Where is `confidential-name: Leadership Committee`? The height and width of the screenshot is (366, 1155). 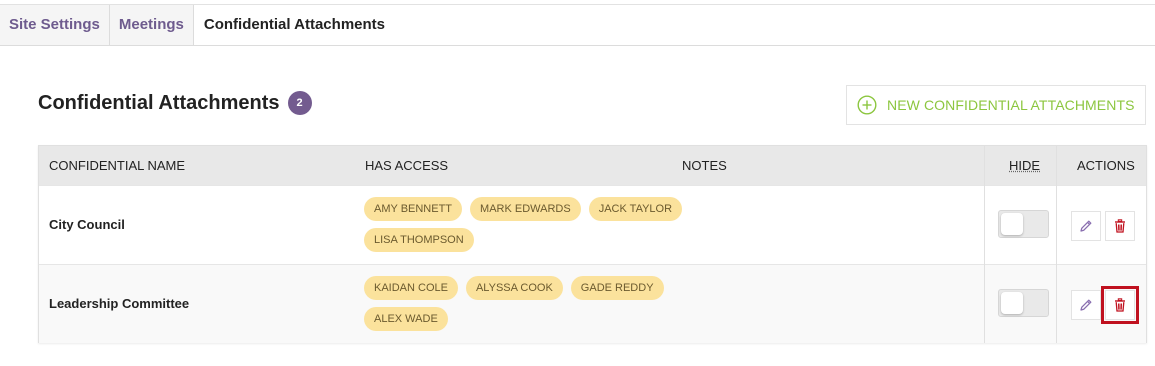
confidential-name: Leadership Committee is located at coordinates (119, 303).